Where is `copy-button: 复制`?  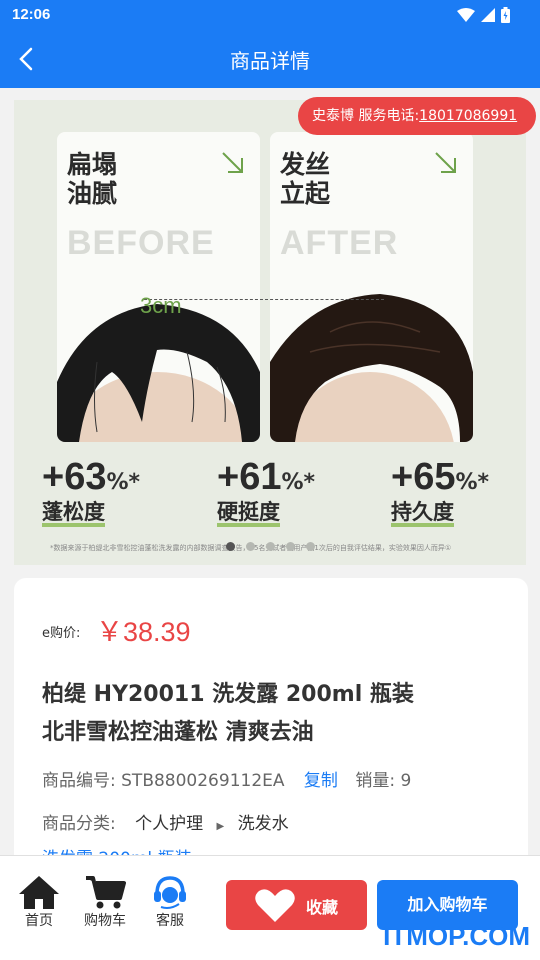
copy-button: 复制 is located at coordinates (321, 781).